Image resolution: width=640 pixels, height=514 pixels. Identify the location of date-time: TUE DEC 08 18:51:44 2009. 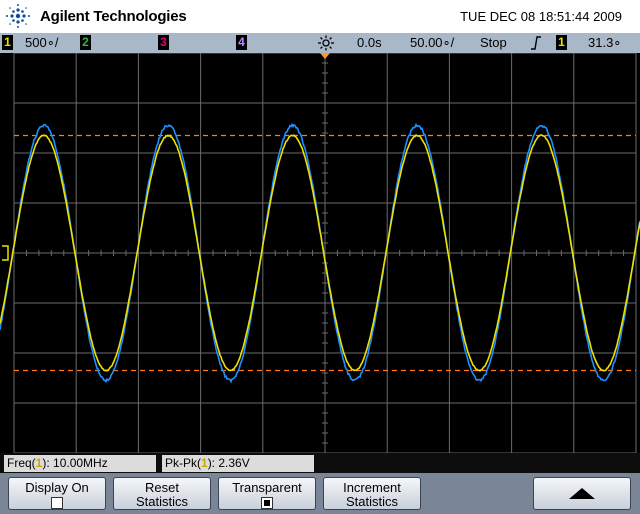
(541, 16).